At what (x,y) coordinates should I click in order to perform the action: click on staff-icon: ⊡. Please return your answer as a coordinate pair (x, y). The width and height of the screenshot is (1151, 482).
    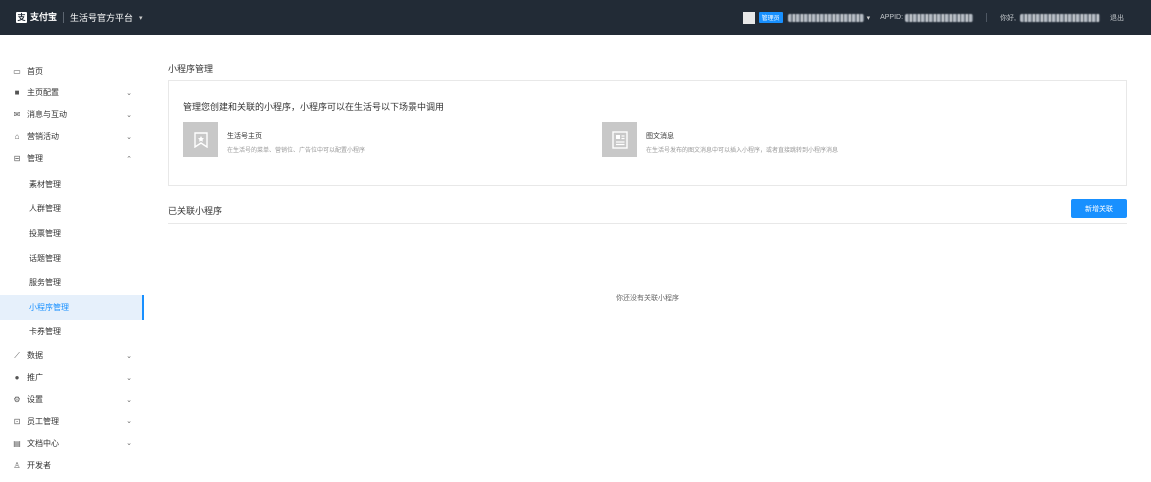
    Looking at the image, I should click on (17, 421).